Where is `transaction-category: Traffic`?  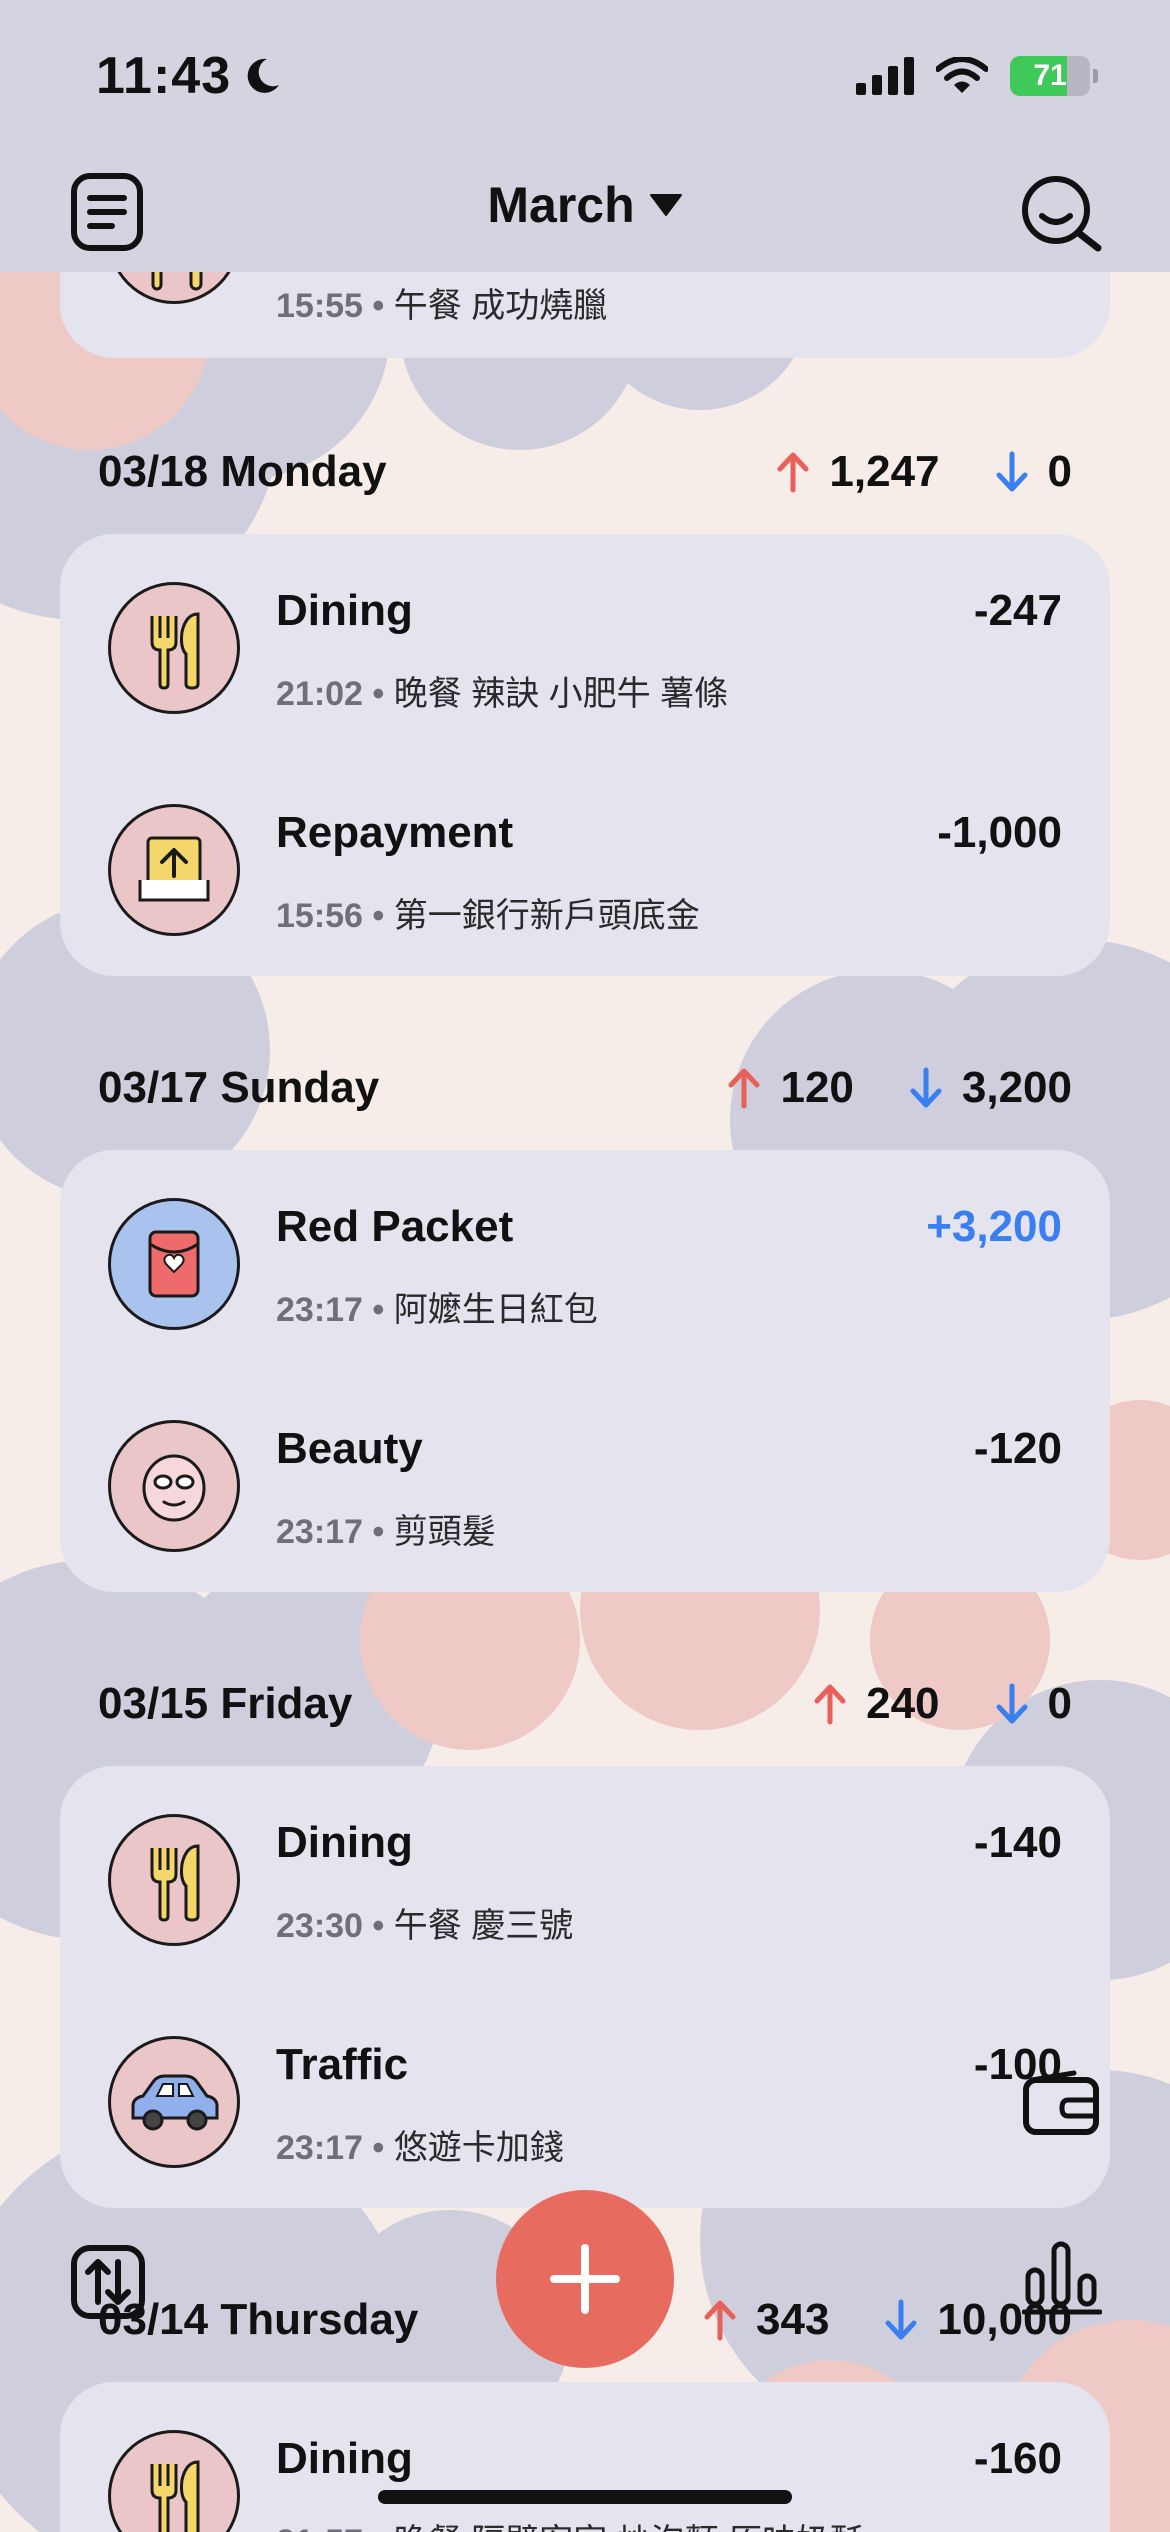
transaction-category: Traffic is located at coordinates (342, 2064).